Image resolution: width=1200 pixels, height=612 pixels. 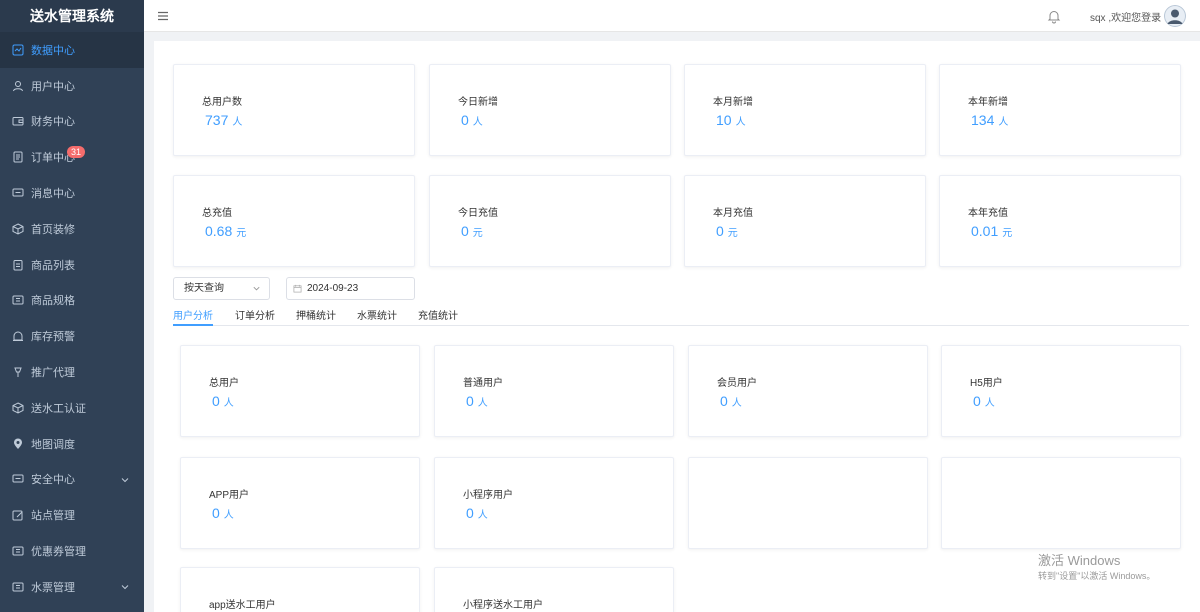 I want to click on sidebar-item-user-center: 用户中心, so click(x=72, y=86).